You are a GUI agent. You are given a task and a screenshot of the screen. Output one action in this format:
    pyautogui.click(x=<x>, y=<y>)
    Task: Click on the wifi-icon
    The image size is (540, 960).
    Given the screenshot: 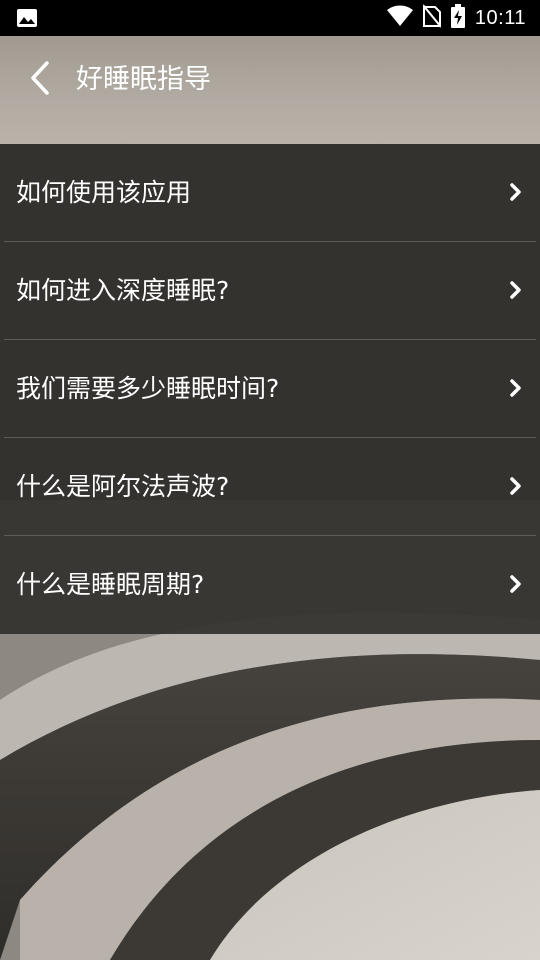 What is the action you would take?
    pyautogui.click(x=399, y=18)
    